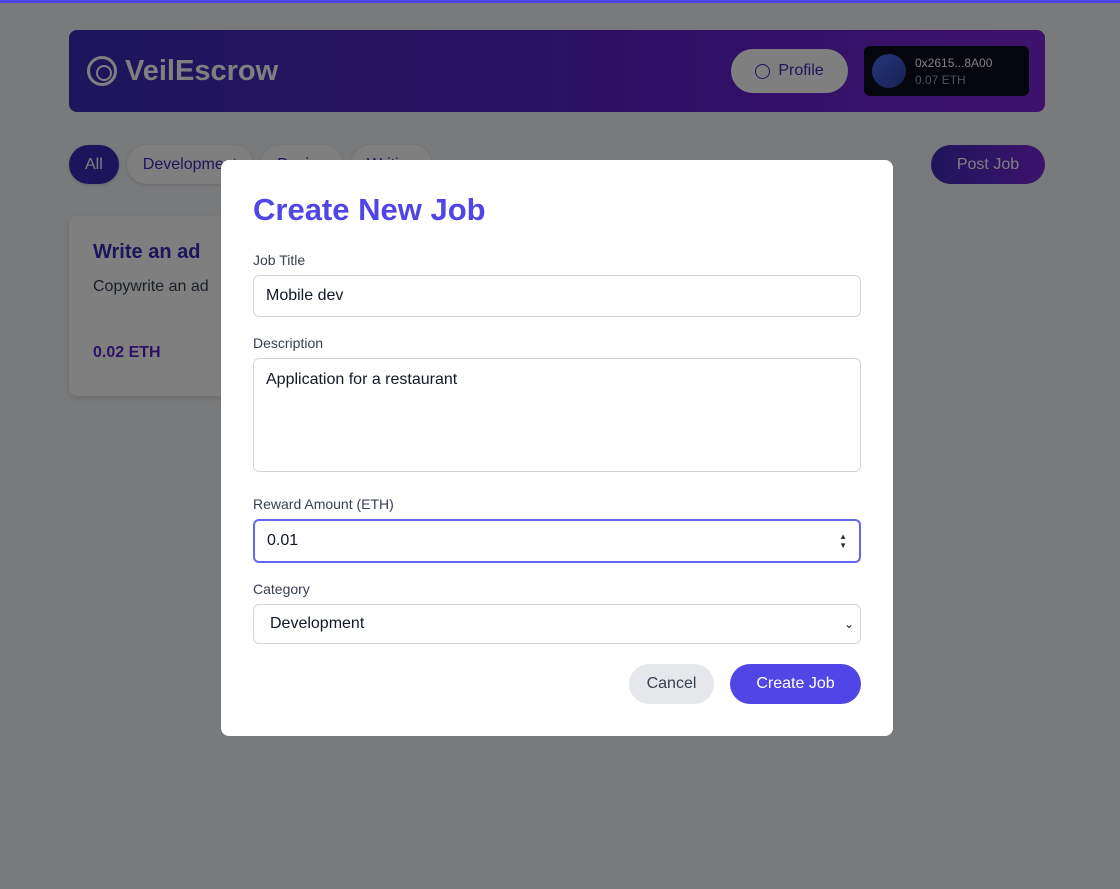  Describe the element at coordinates (281, 589) in the screenshot. I see `category-label: Category` at that location.